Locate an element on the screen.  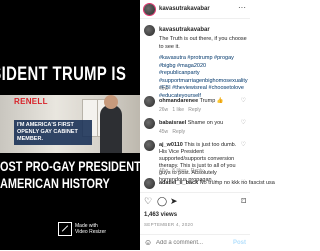
comment-icon: ◯ is located at coordinates (162, 201).